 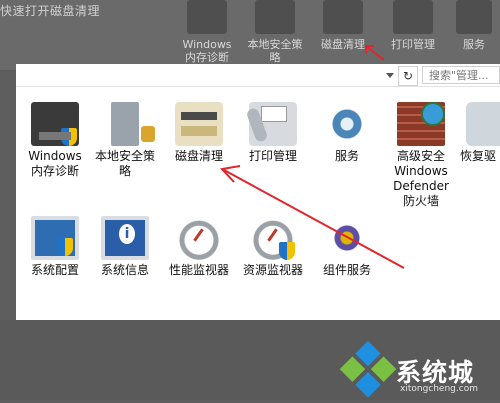 What do you see at coordinates (375, 53) in the screenshot?
I see `red-arrow-top` at bounding box center [375, 53].